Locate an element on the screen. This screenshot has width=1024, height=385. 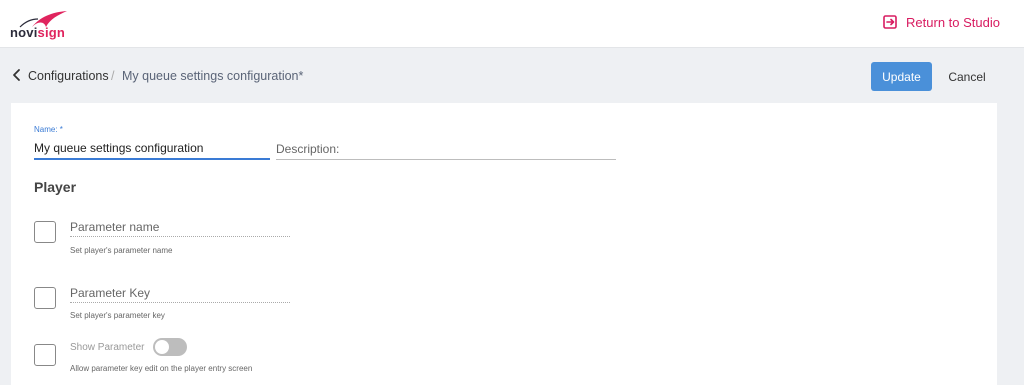
exit-to-app-icon is located at coordinates (890, 22).